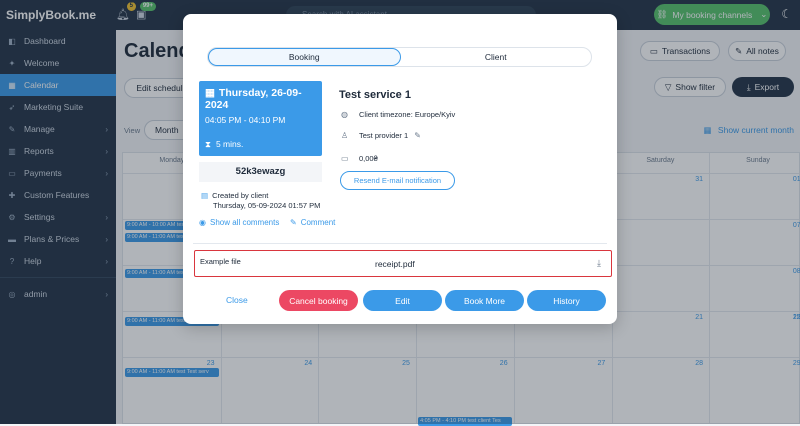 The height and width of the screenshot is (426, 800). I want to click on booking-duration: 5 mins., so click(229, 144).